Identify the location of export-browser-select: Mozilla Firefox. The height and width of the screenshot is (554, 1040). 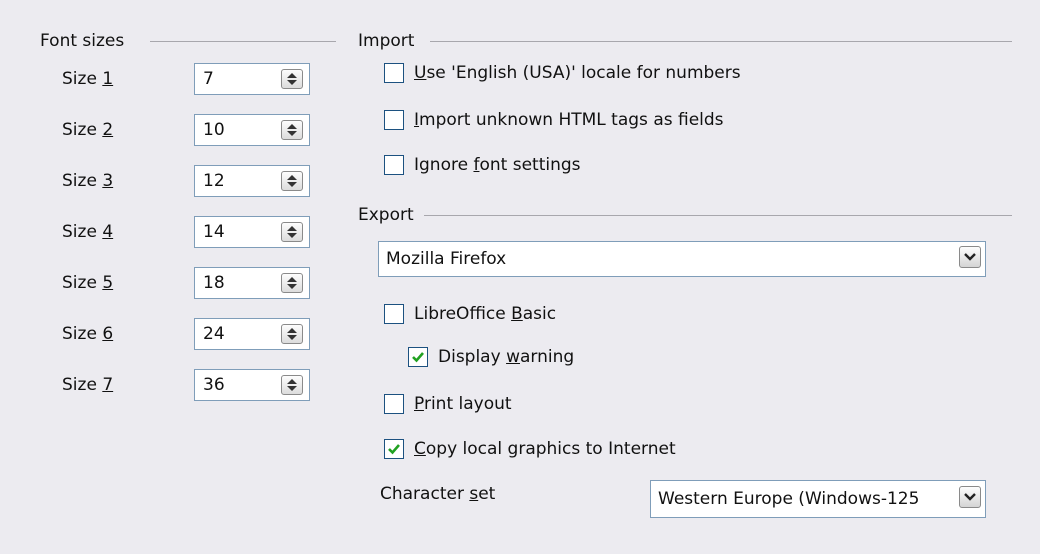
(682, 259).